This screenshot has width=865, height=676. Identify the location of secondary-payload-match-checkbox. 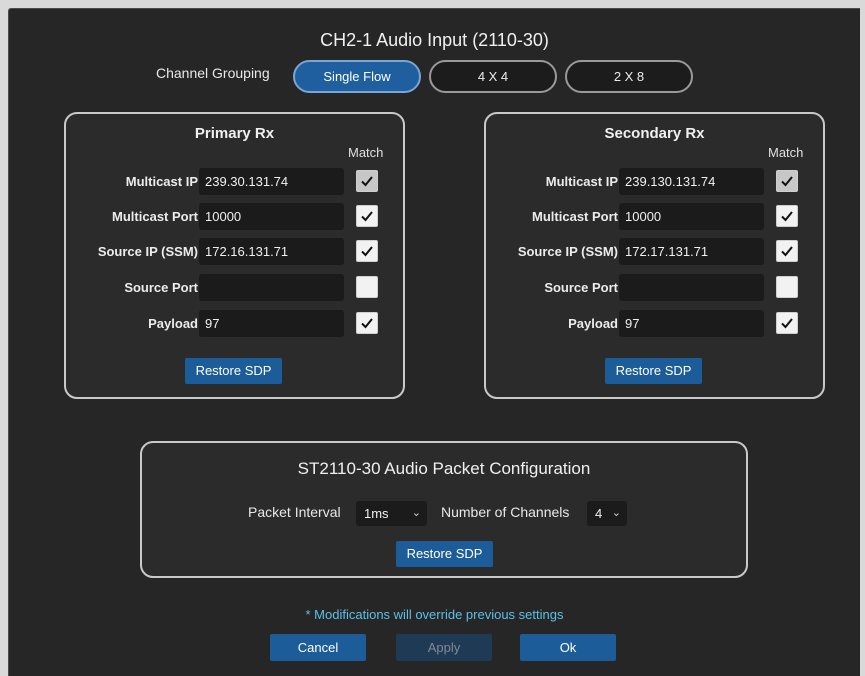
(787, 323).